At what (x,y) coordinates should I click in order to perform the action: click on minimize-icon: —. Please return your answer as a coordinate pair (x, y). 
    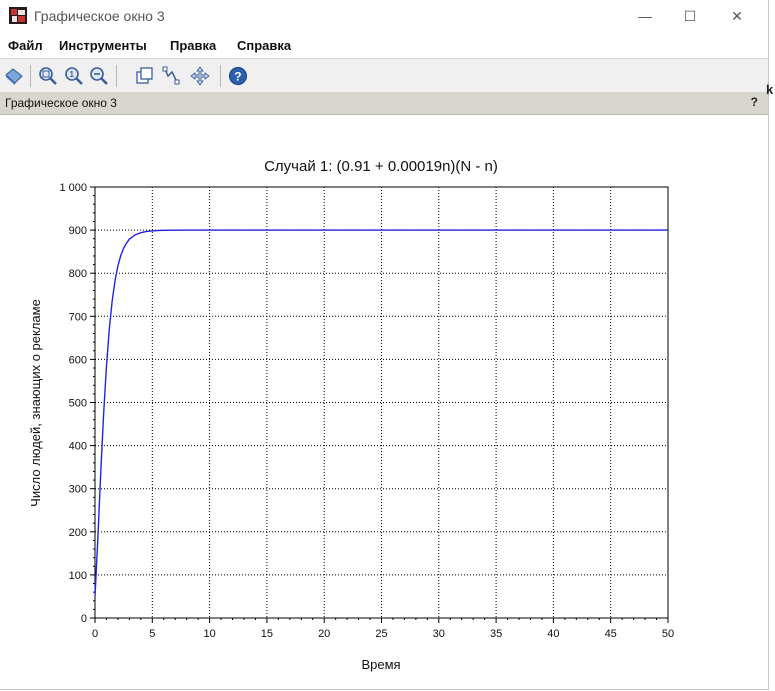
    Looking at the image, I should click on (645, 16).